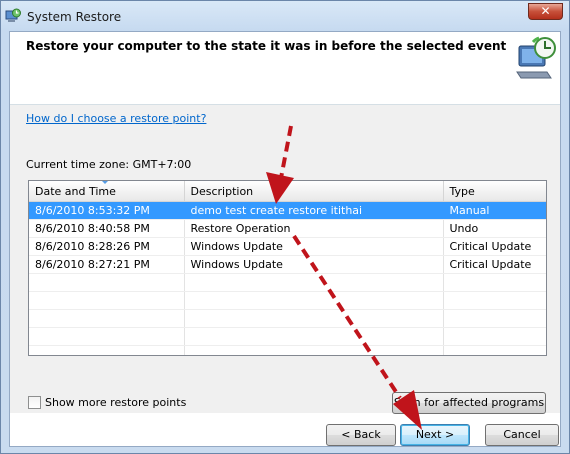  I want to click on show-more-label: Show more restore points, so click(116, 402).